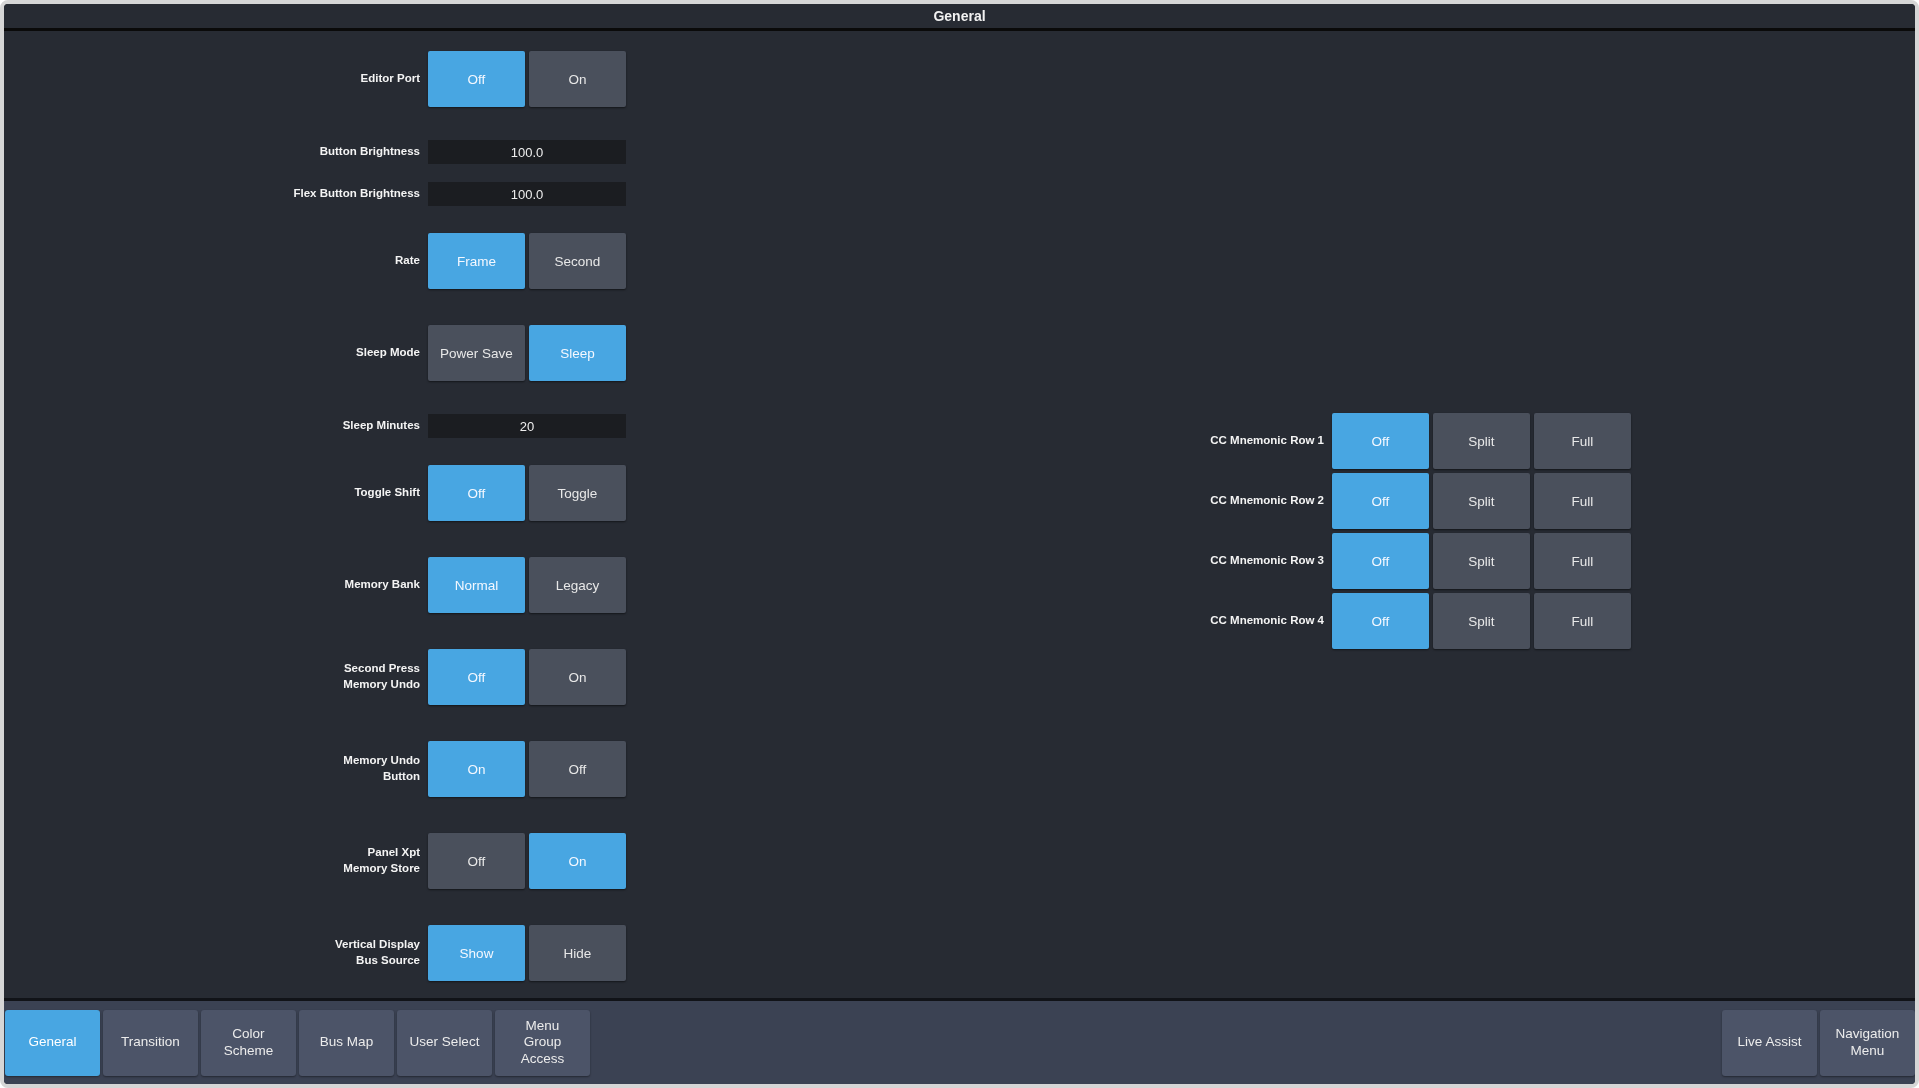 This screenshot has height=1088, width=1919. Describe the element at coordinates (386, 493) in the screenshot. I see `setting-label: Toggle Shift` at that location.